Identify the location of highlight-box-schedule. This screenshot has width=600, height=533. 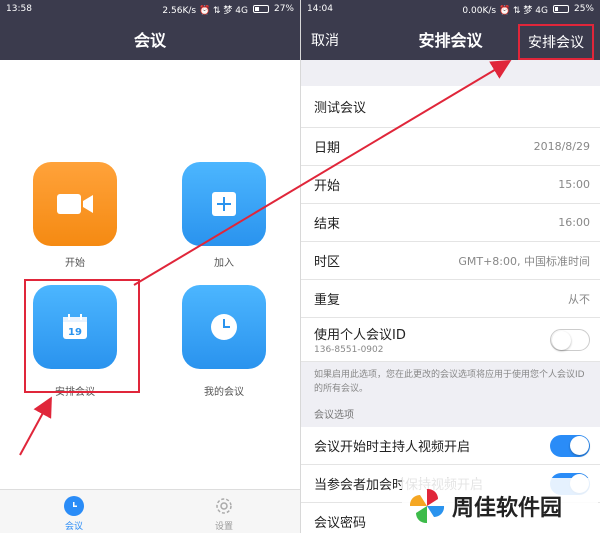
(82, 336).